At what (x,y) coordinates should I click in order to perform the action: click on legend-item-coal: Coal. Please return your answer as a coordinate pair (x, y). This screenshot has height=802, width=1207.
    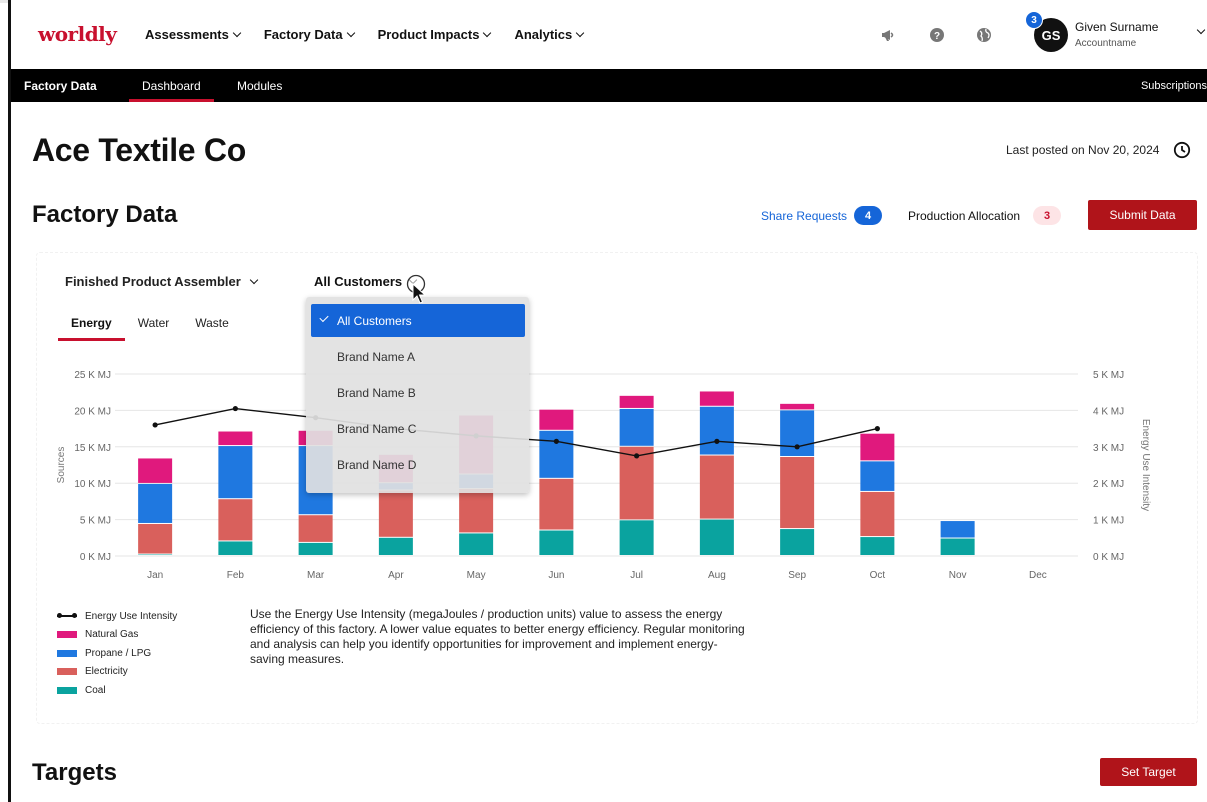
    Looking at the image, I should click on (117, 690).